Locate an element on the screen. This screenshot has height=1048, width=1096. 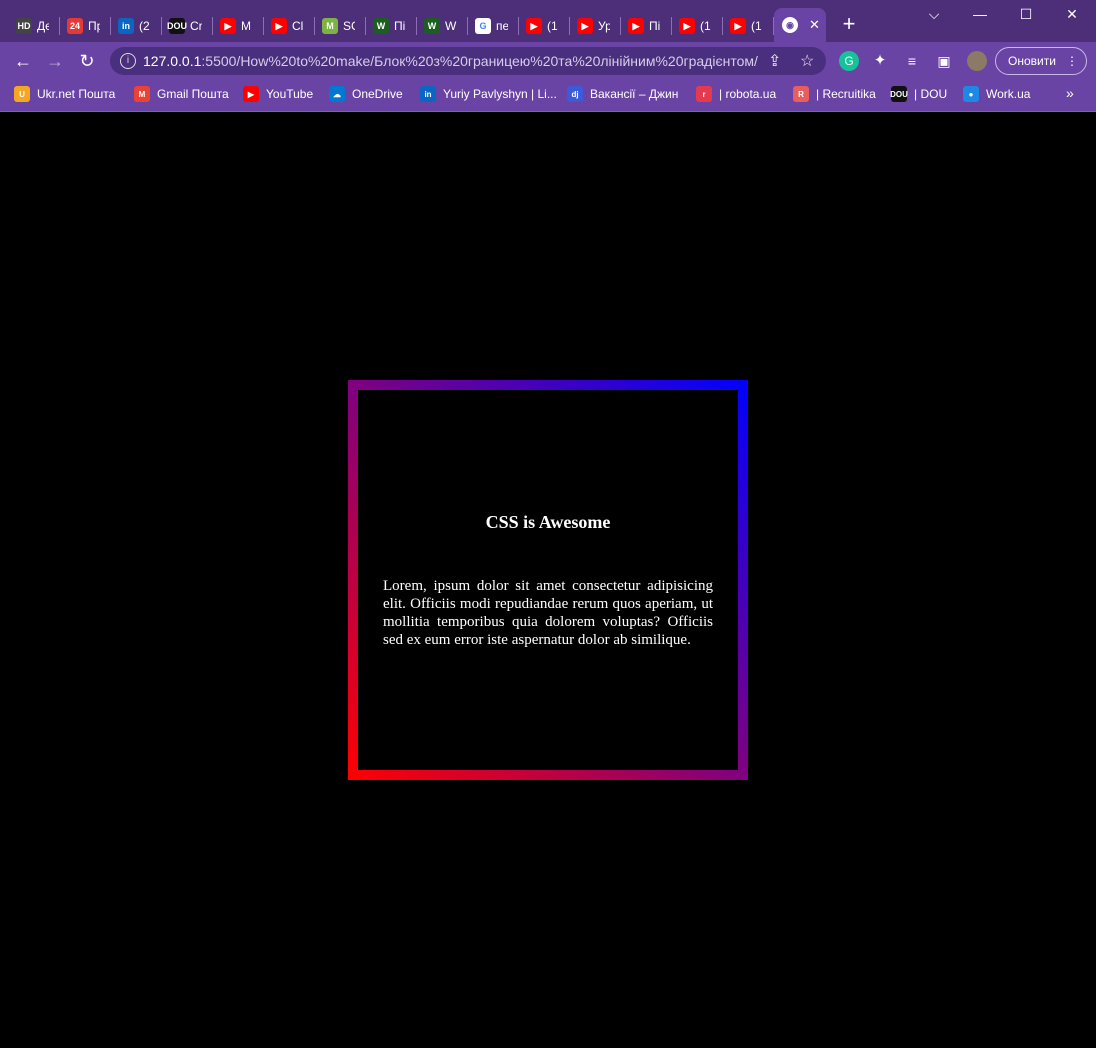
avatar is located at coordinates (977, 61).